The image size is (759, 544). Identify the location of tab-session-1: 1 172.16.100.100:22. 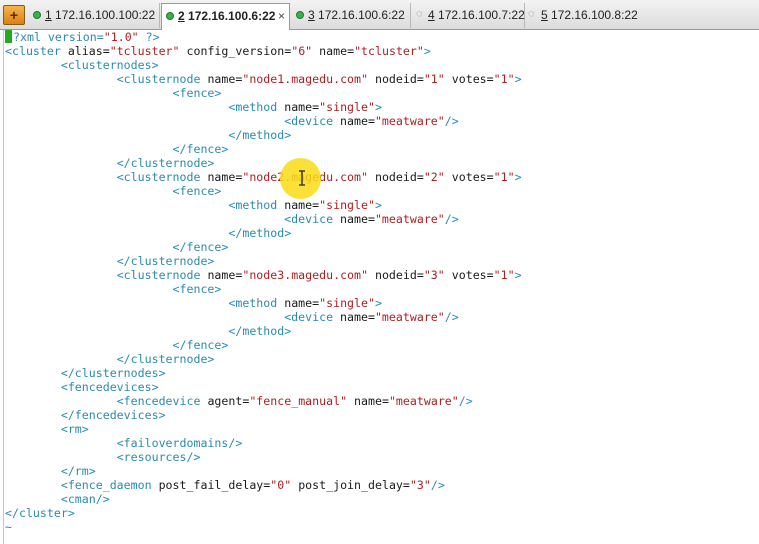
(94, 15).